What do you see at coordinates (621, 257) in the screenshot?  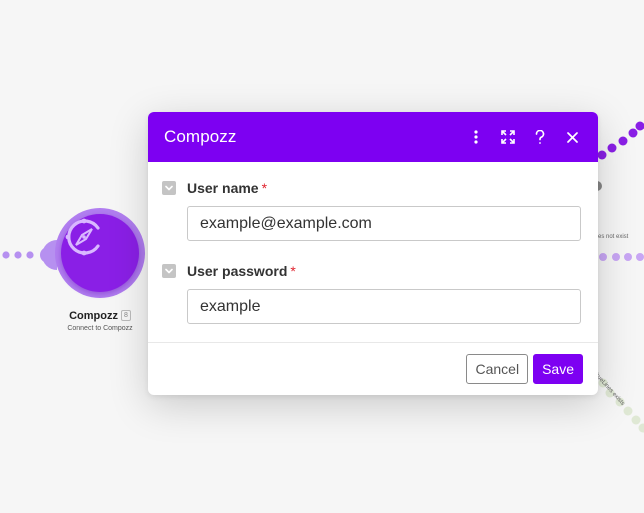 I see `route-middle-right` at bounding box center [621, 257].